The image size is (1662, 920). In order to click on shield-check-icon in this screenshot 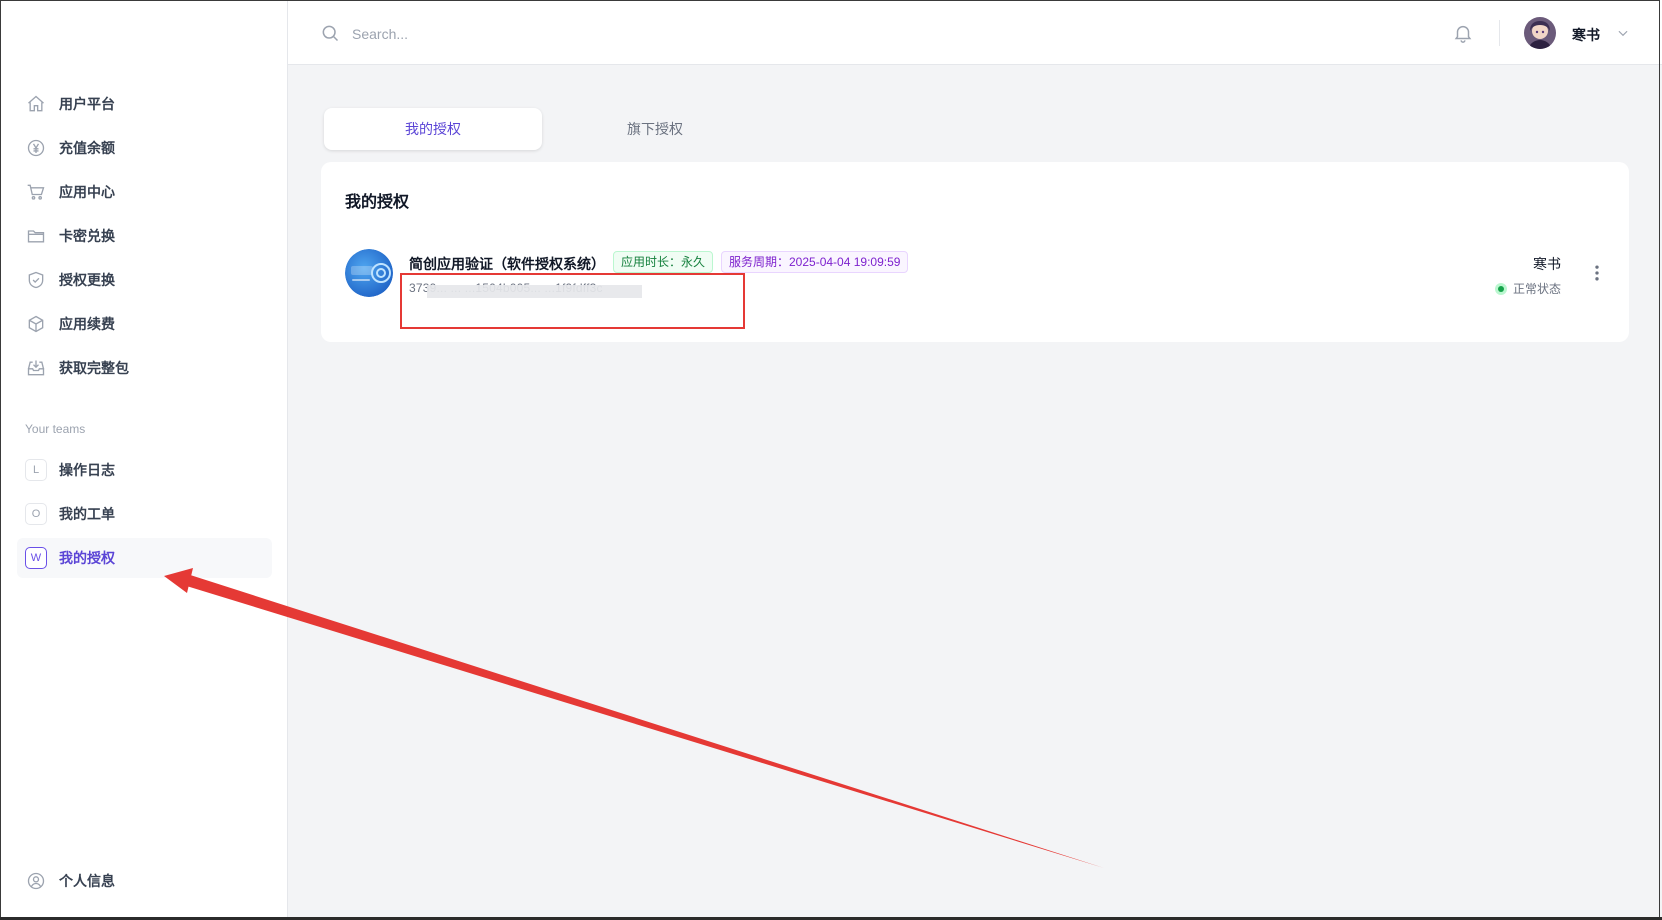, I will do `click(36, 280)`.